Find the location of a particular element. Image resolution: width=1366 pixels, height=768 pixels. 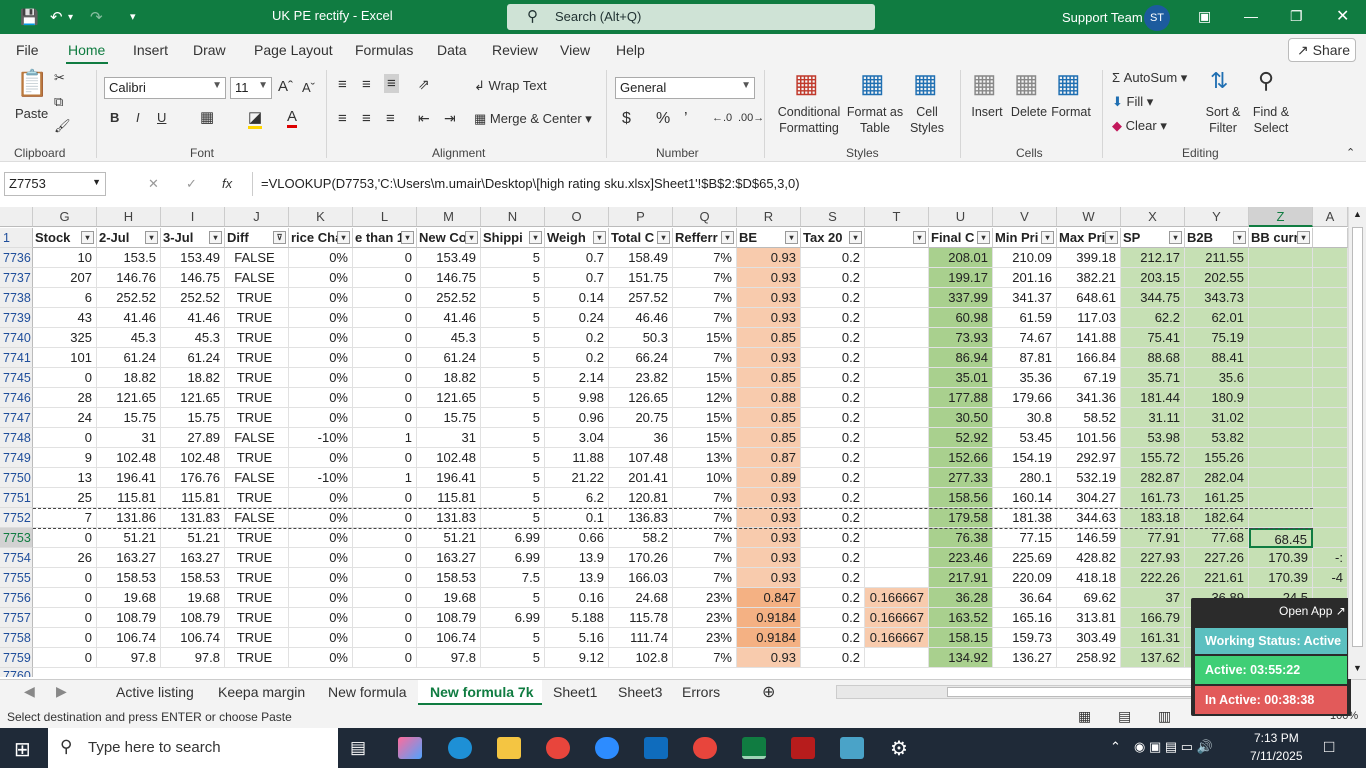

cell-i: 252.52 is located at coordinates (193, 298).